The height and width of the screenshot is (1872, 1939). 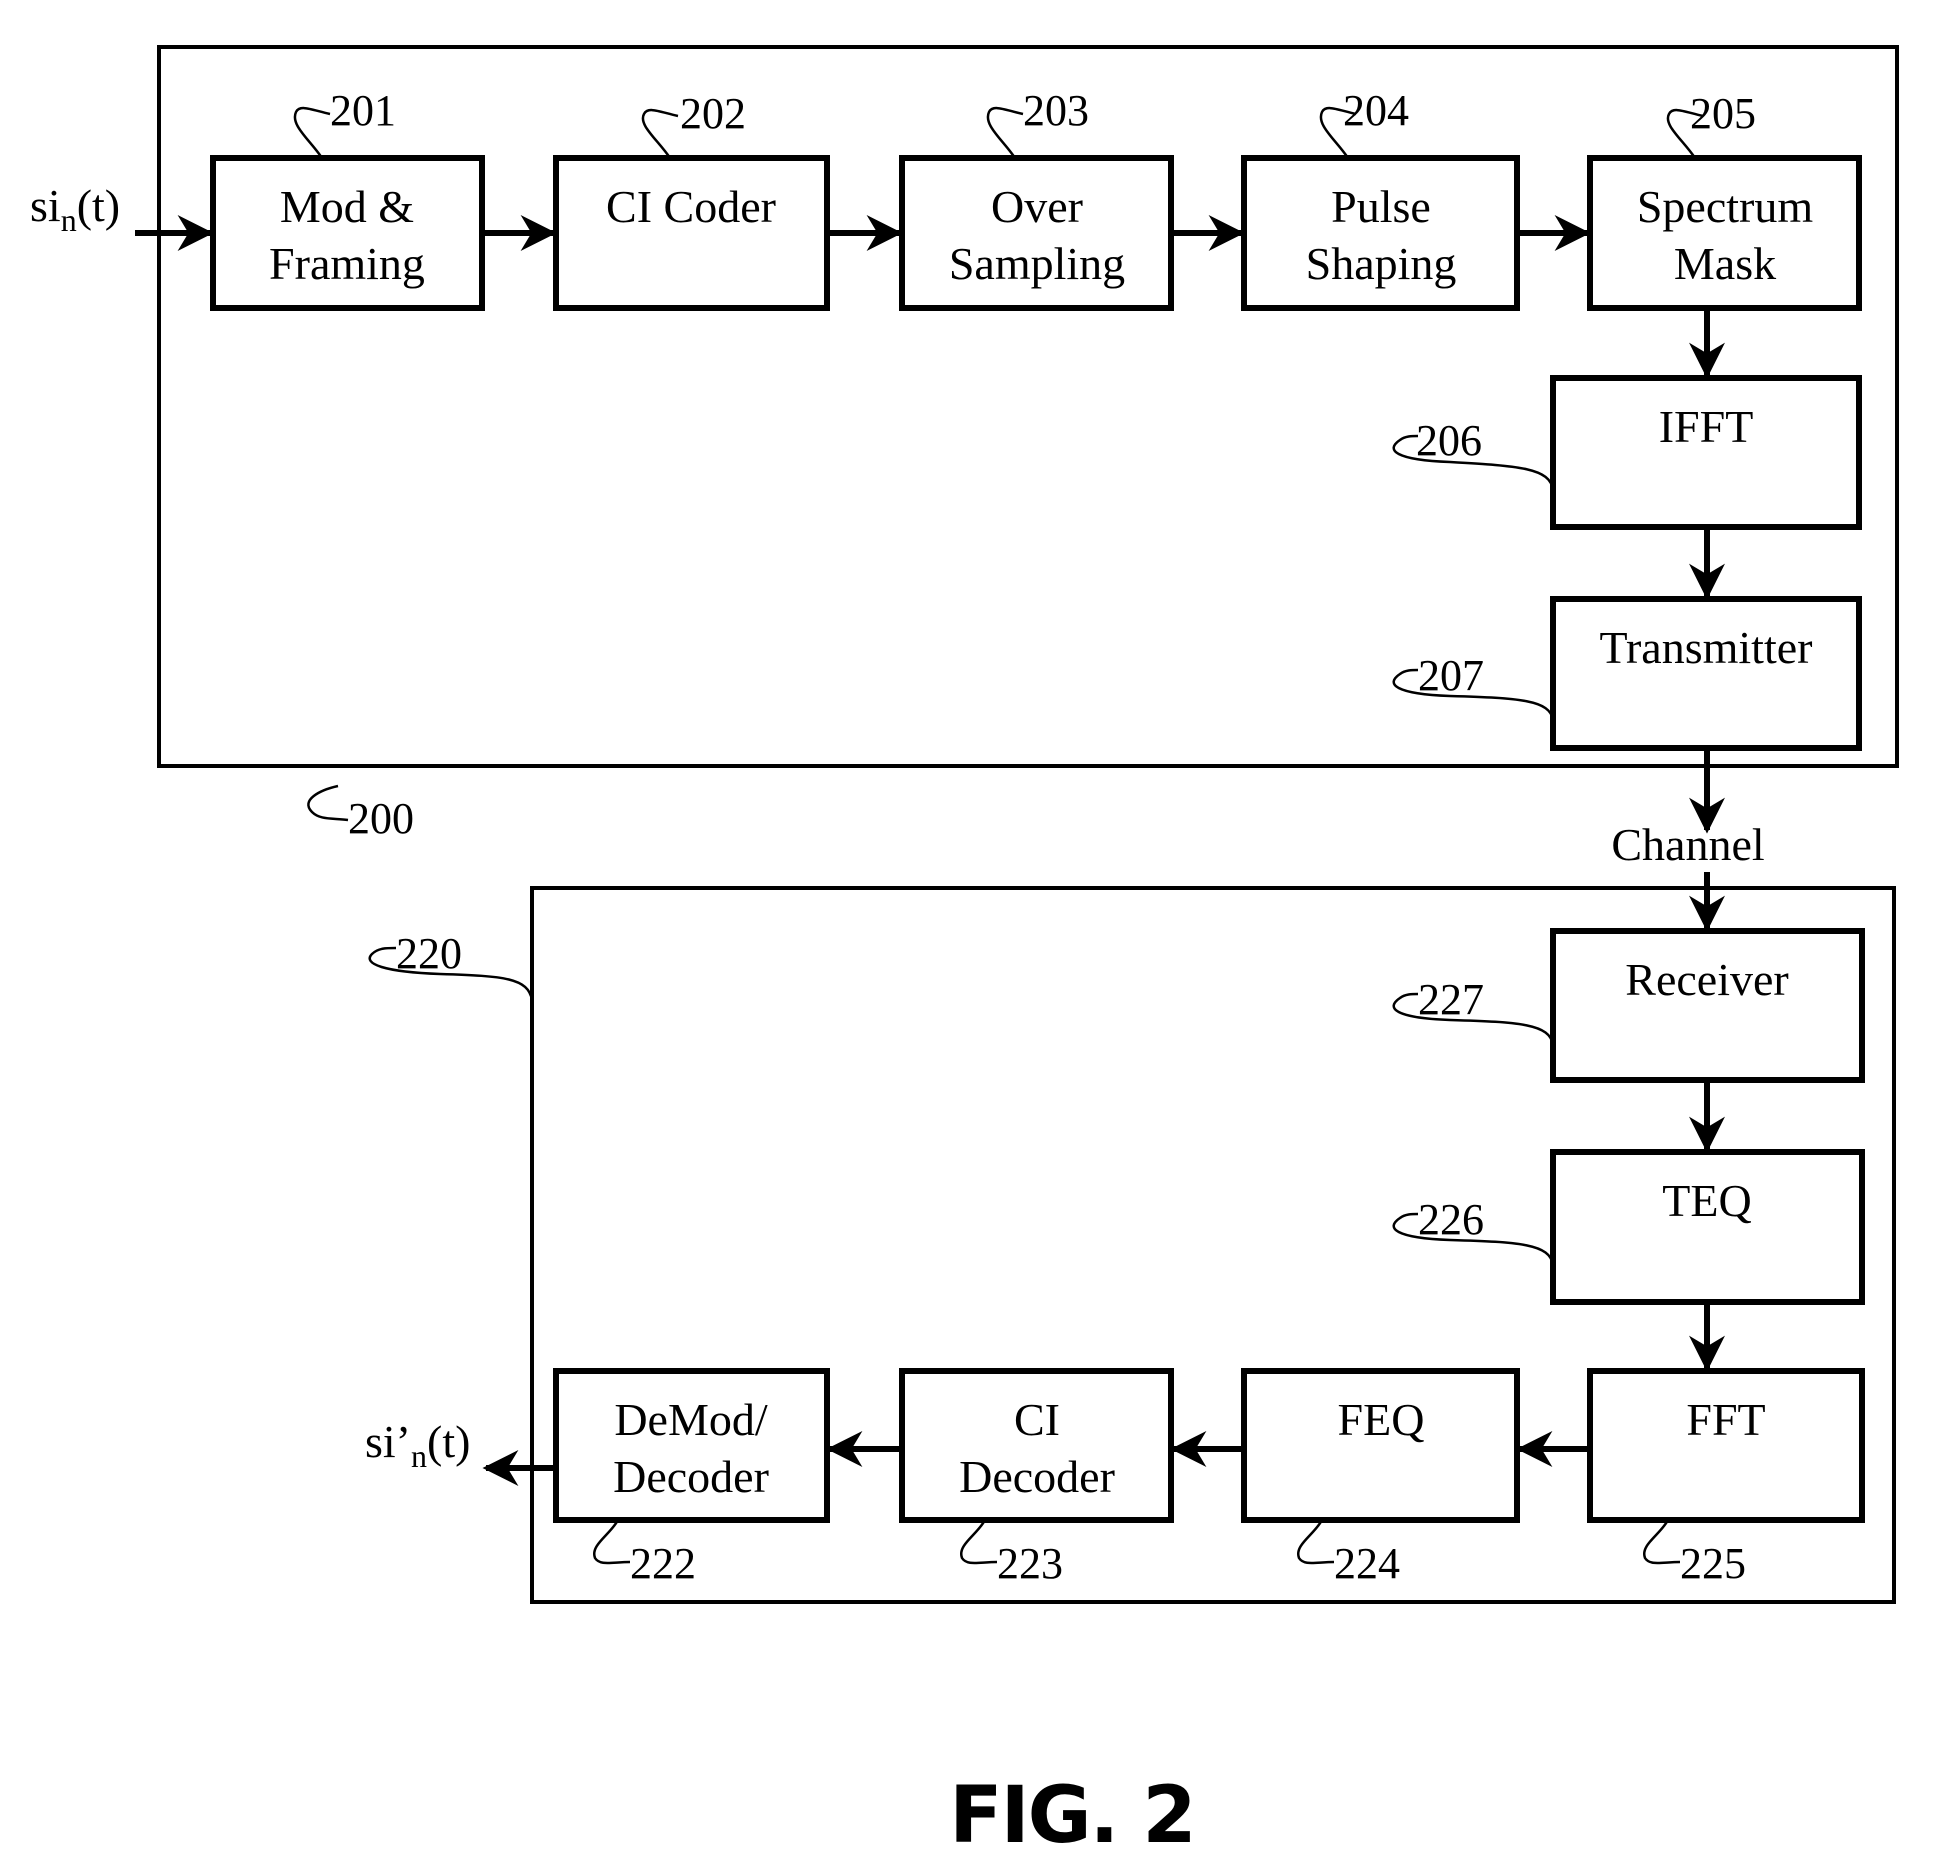 What do you see at coordinates (1451, 1219) in the screenshot?
I see `ref-label-226: 226` at bounding box center [1451, 1219].